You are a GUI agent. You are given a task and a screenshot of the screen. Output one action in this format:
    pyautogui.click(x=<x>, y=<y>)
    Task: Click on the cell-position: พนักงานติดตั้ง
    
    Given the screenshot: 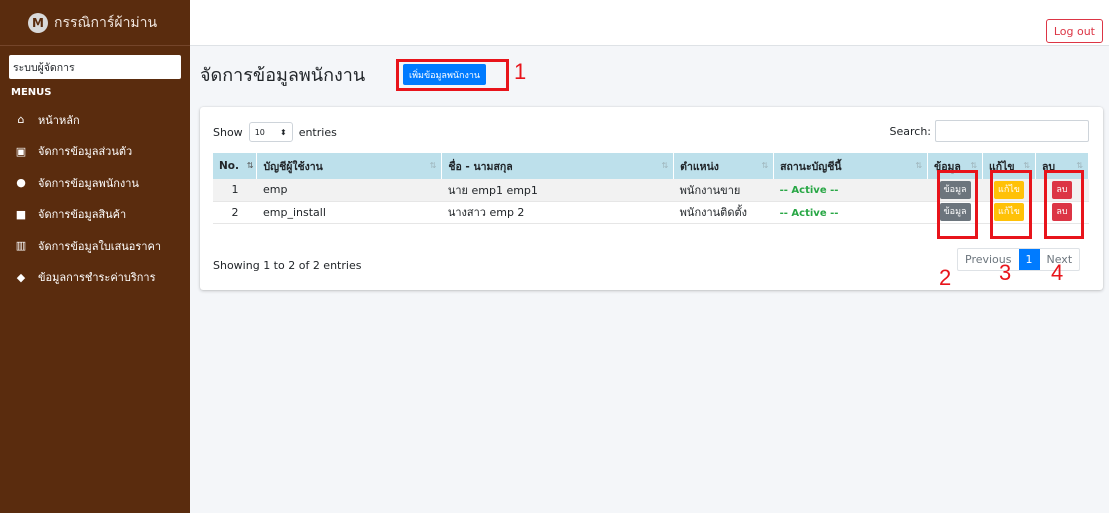 What is the action you would take?
    pyautogui.click(x=723, y=212)
    